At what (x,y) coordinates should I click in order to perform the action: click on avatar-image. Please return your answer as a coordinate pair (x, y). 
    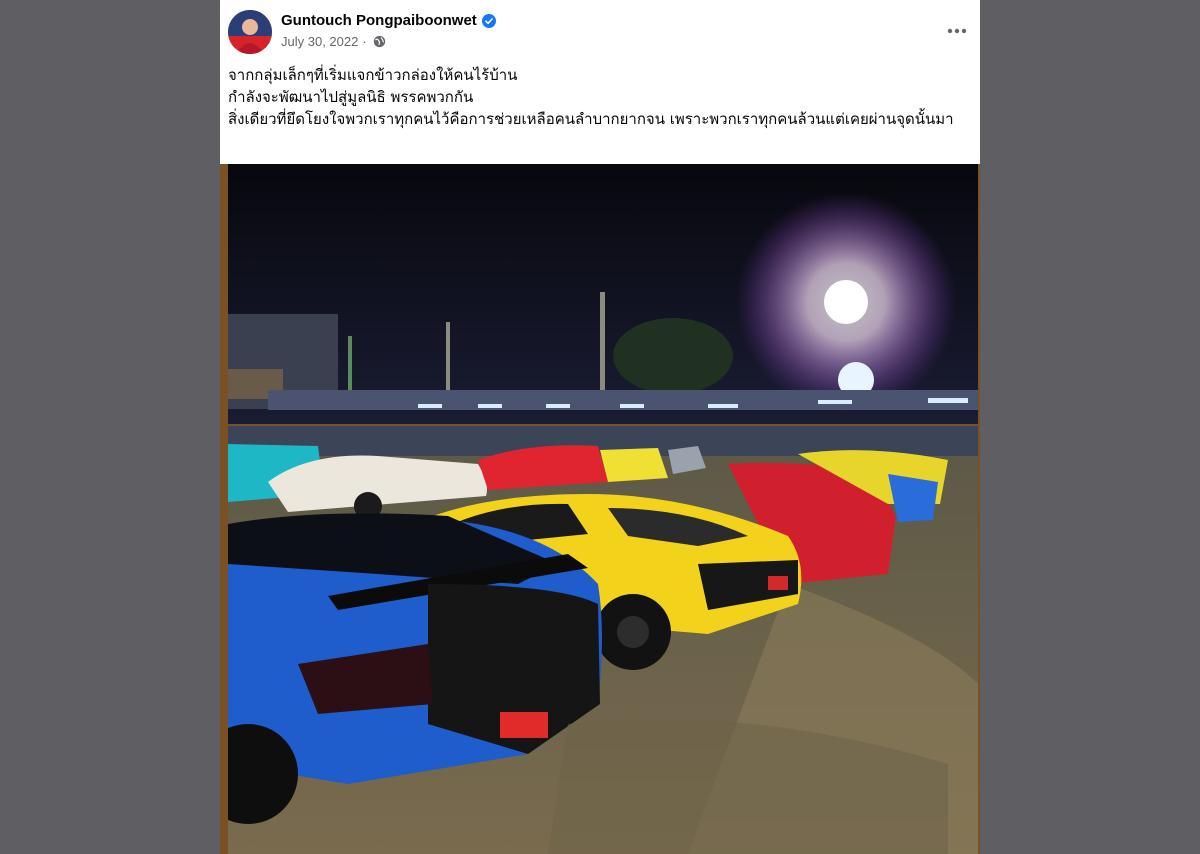
    Looking at the image, I should click on (250, 32).